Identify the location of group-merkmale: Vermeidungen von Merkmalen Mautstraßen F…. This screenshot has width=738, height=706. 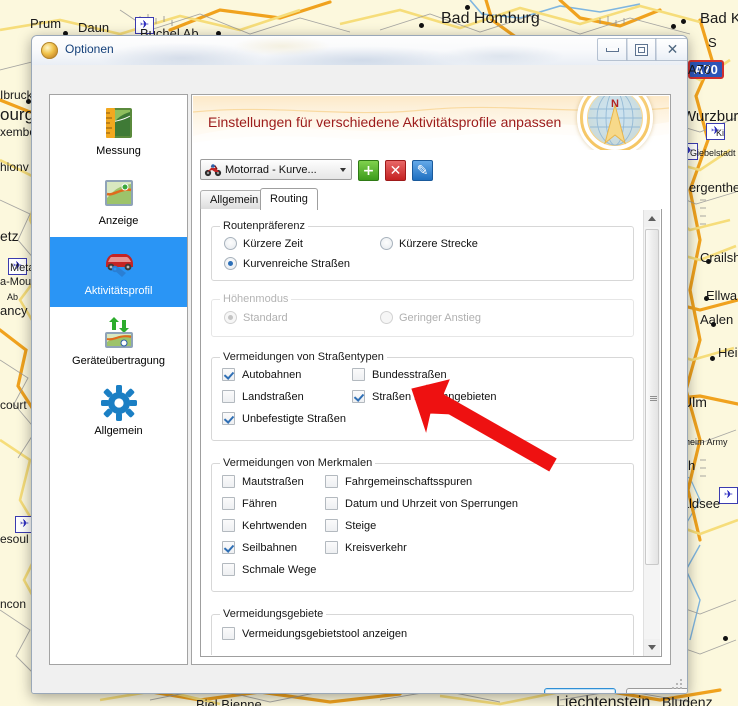
(422, 524).